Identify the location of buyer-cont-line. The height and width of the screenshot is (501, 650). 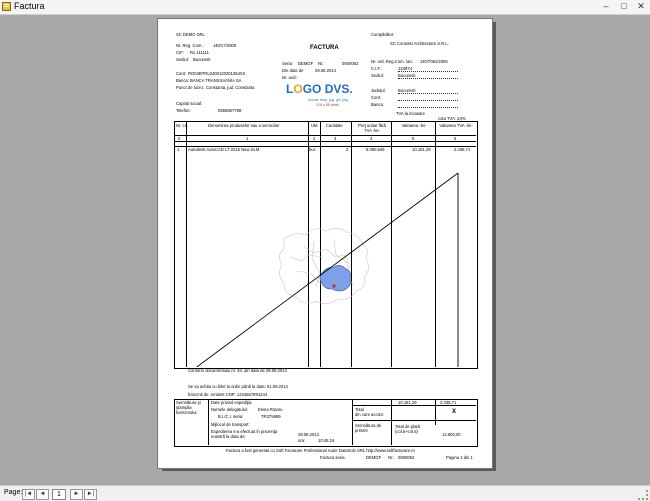
(428, 98).